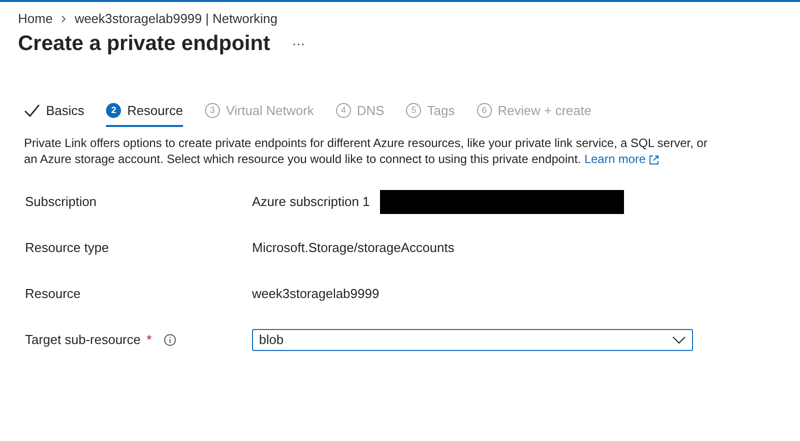  I want to click on info-icon, so click(170, 340).